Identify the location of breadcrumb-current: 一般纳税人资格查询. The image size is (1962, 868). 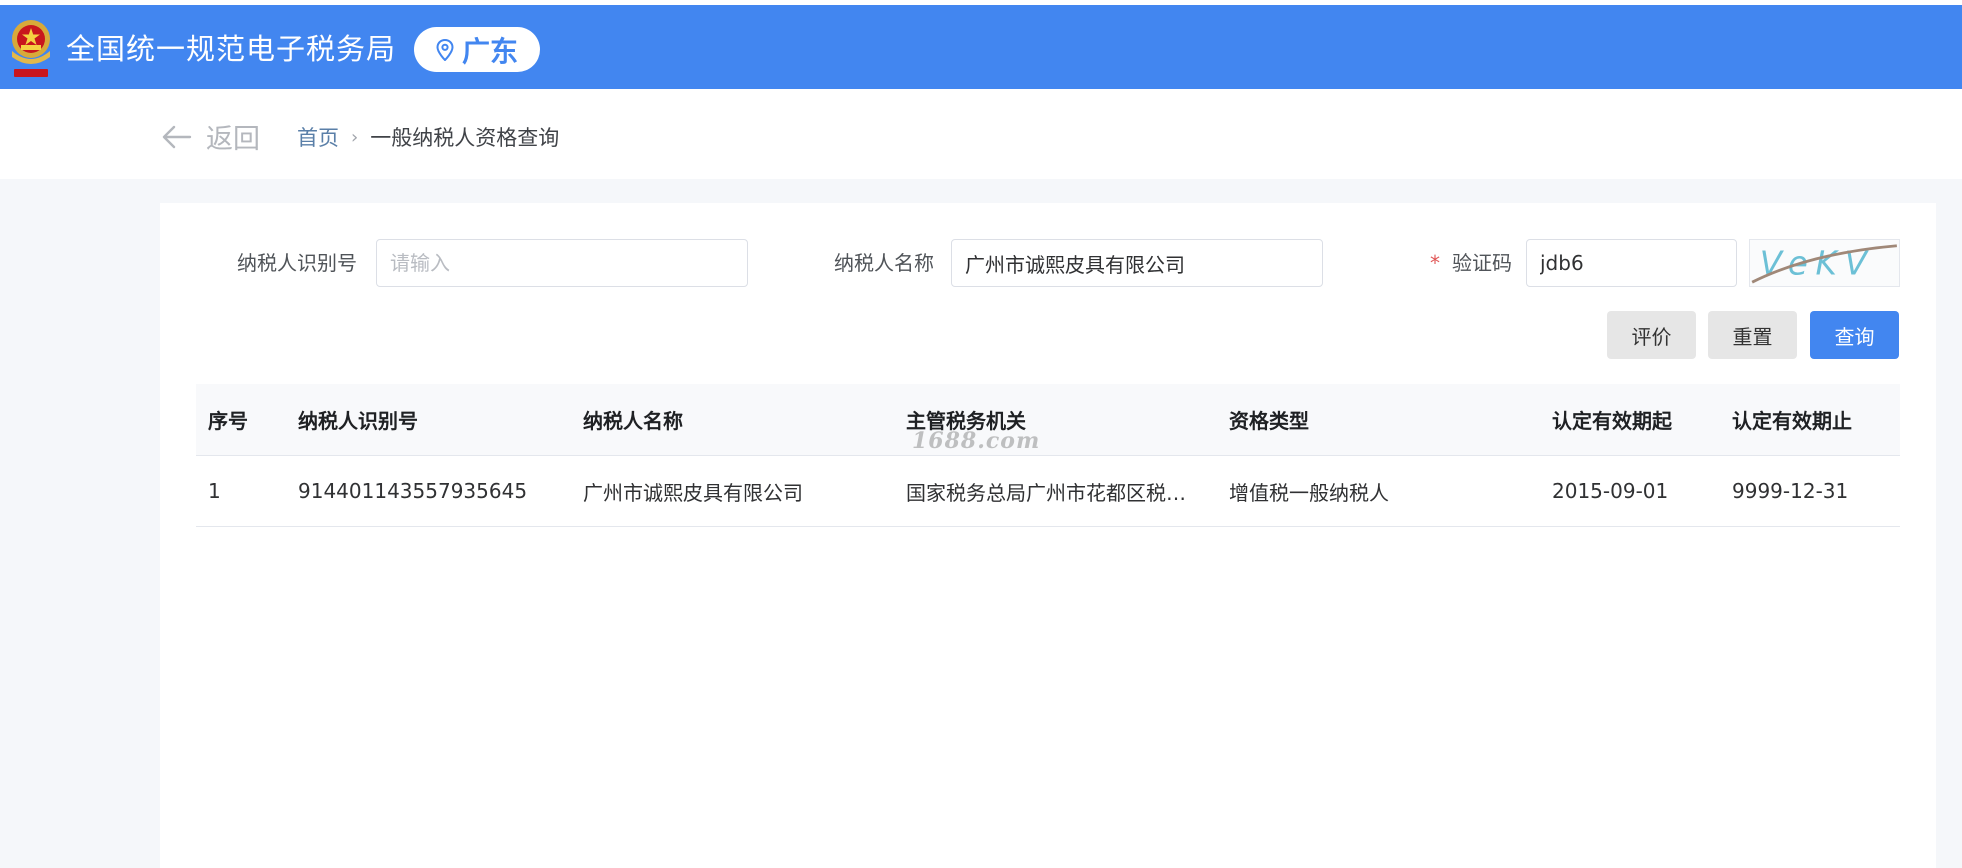
(465, 138).